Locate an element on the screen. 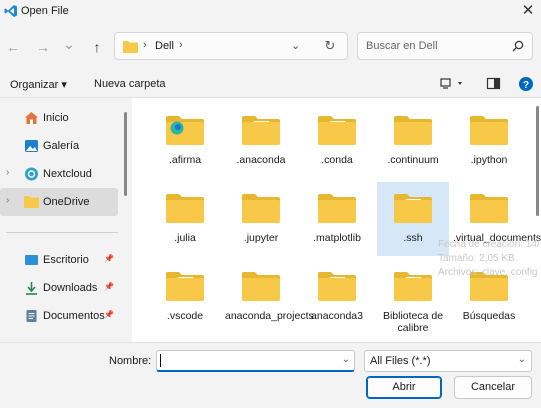 The image size is (541, 408). organize-button: Organizar ▾ is located at coordinates (38, 84).